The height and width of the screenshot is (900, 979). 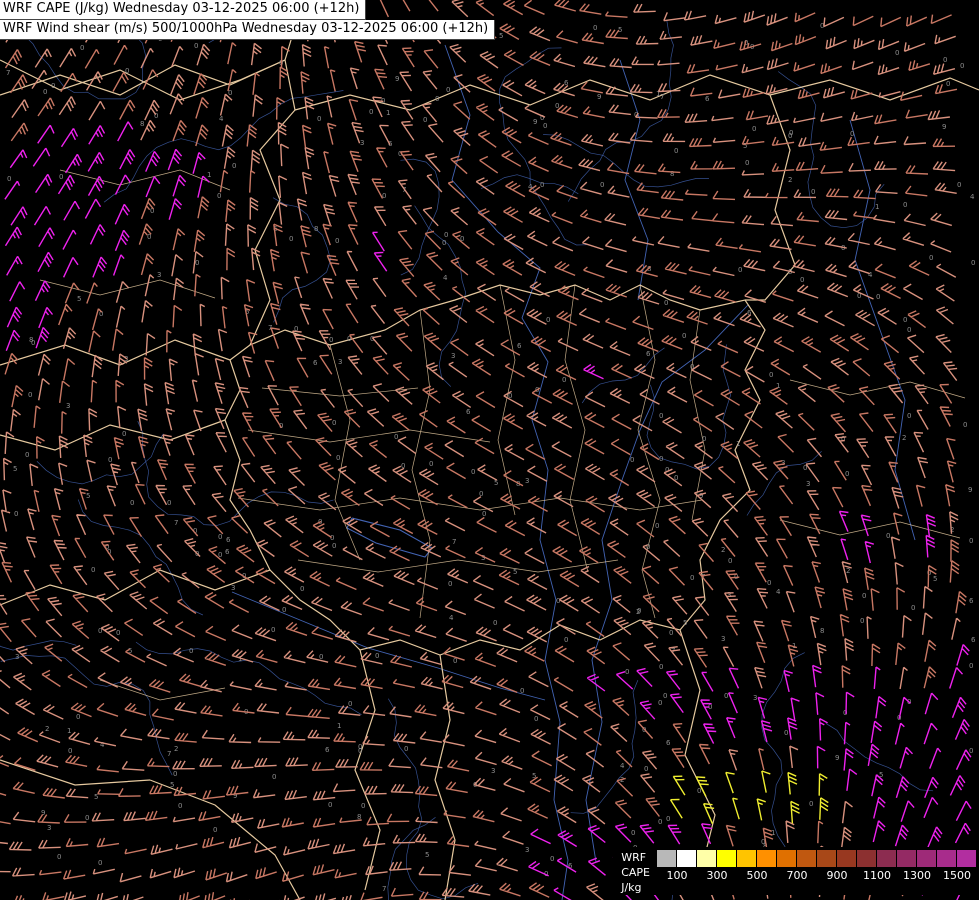 I want to click on legend-tick: 300, so click(x=717, y=875).